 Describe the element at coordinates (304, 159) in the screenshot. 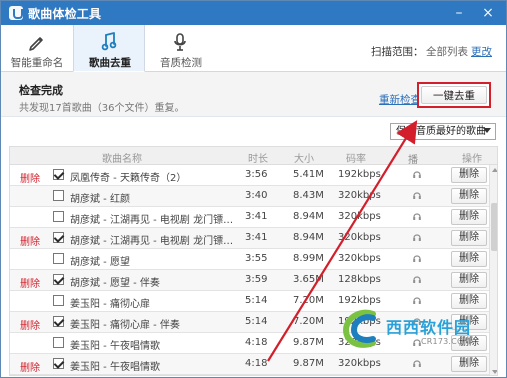

I see `header-size: 大小` at that location.